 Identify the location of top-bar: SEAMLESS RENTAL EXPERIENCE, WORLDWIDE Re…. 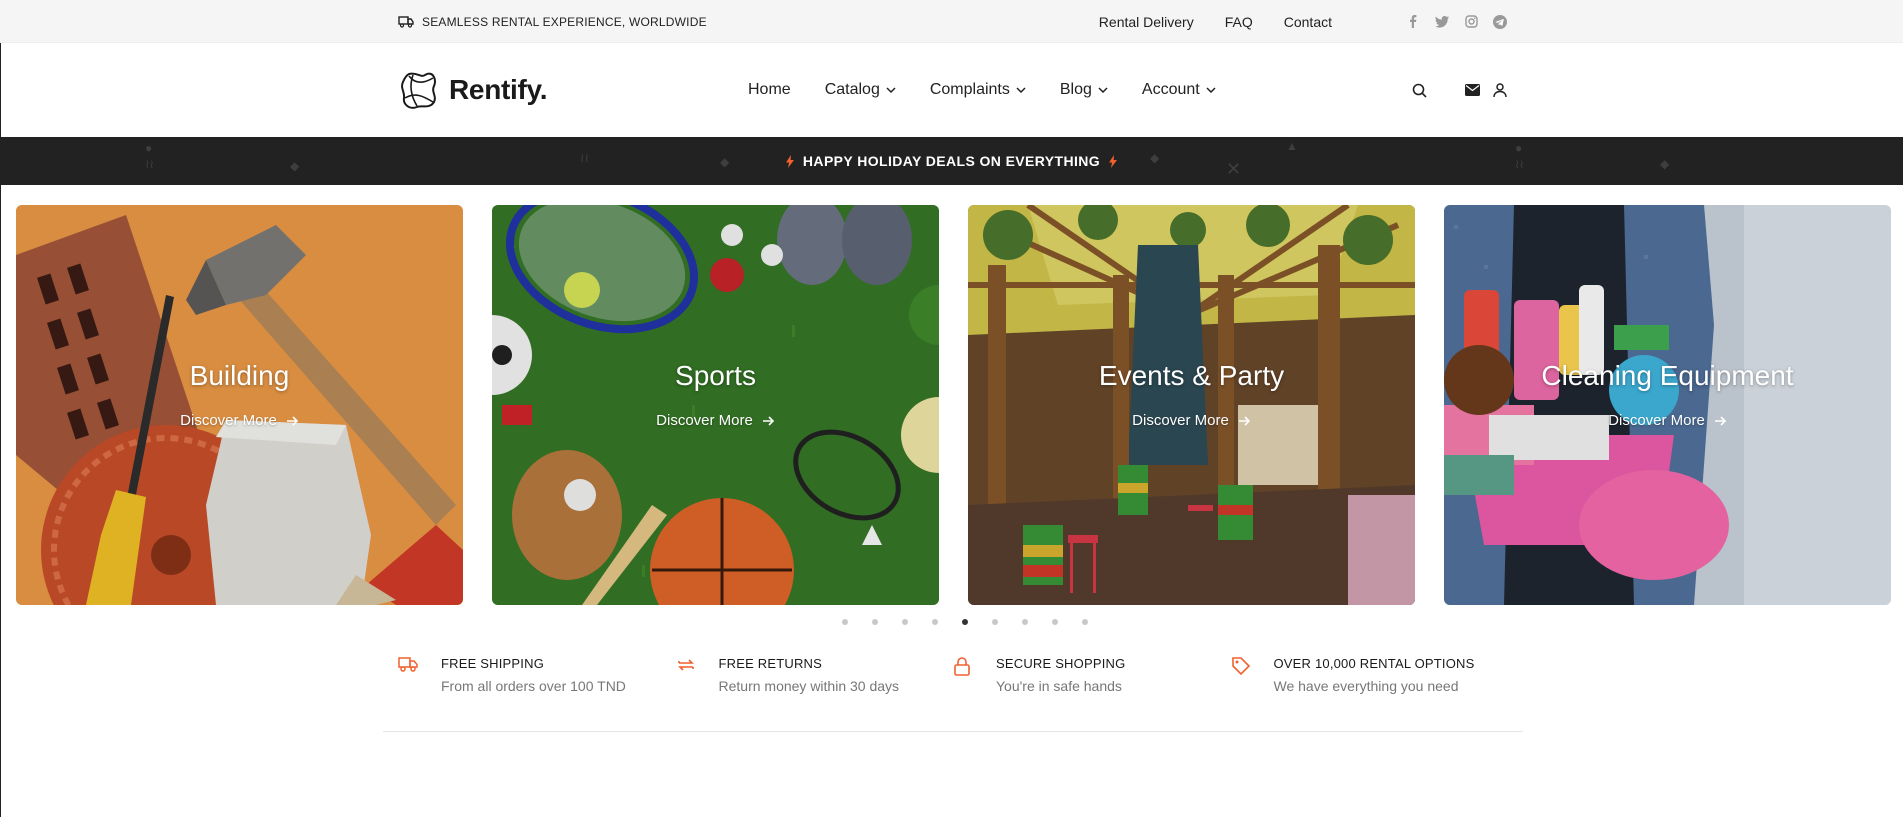
(951, 21).